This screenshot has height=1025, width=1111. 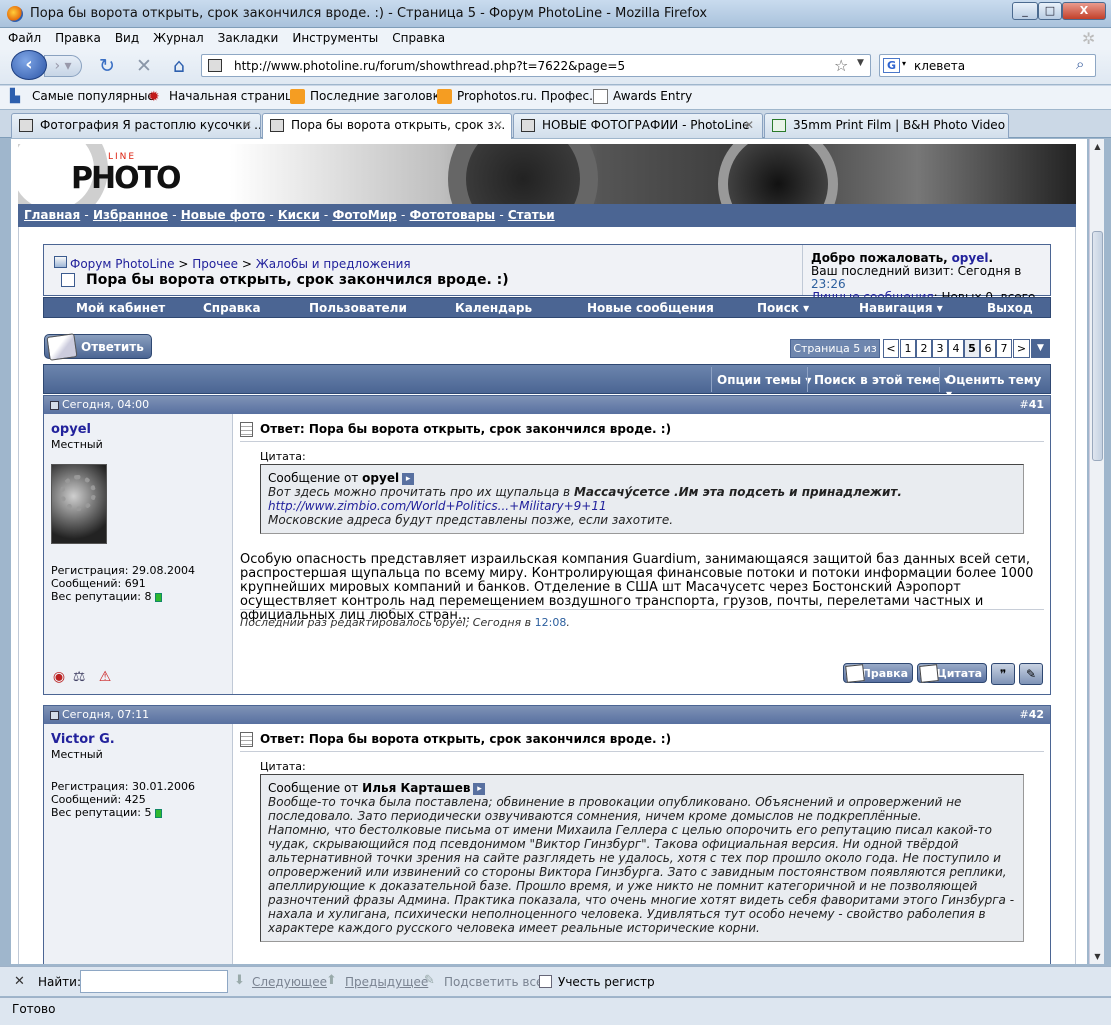 What do you see at coordinates (783, 308) in the screenshot?
I see `forumnav-search: Поиск ▾` at bounding box center [783, 308].